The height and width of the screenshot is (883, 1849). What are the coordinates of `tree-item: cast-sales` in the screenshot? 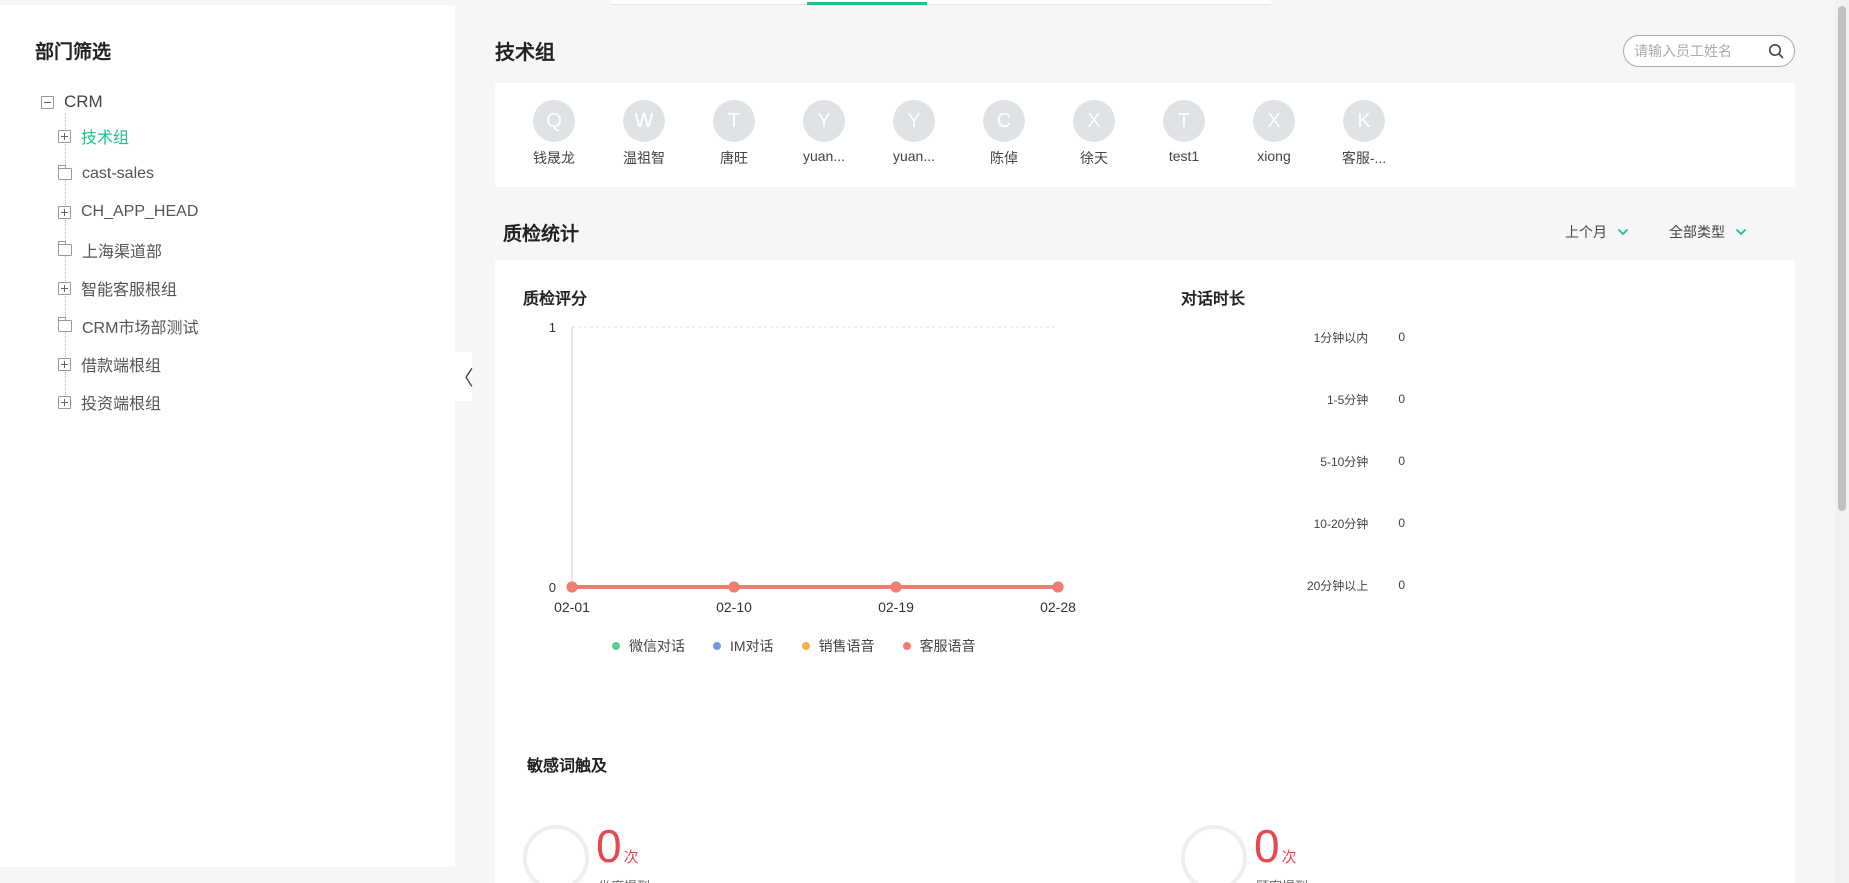 It's located at (106, 174).